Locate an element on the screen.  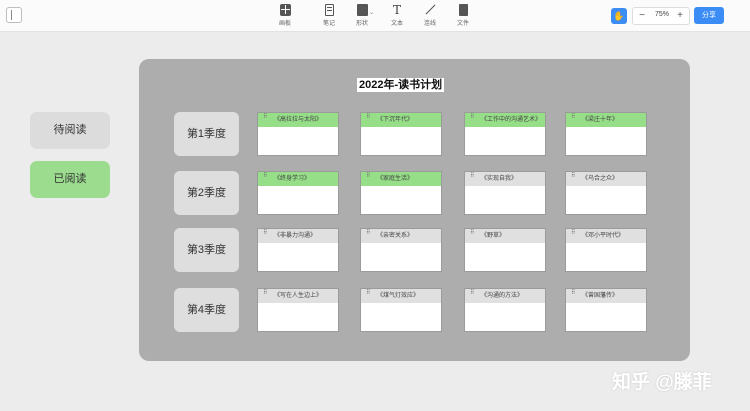
book-card-header: ⠿ 《工作中的沟通艺术》 is located at coordinates (505, 120).